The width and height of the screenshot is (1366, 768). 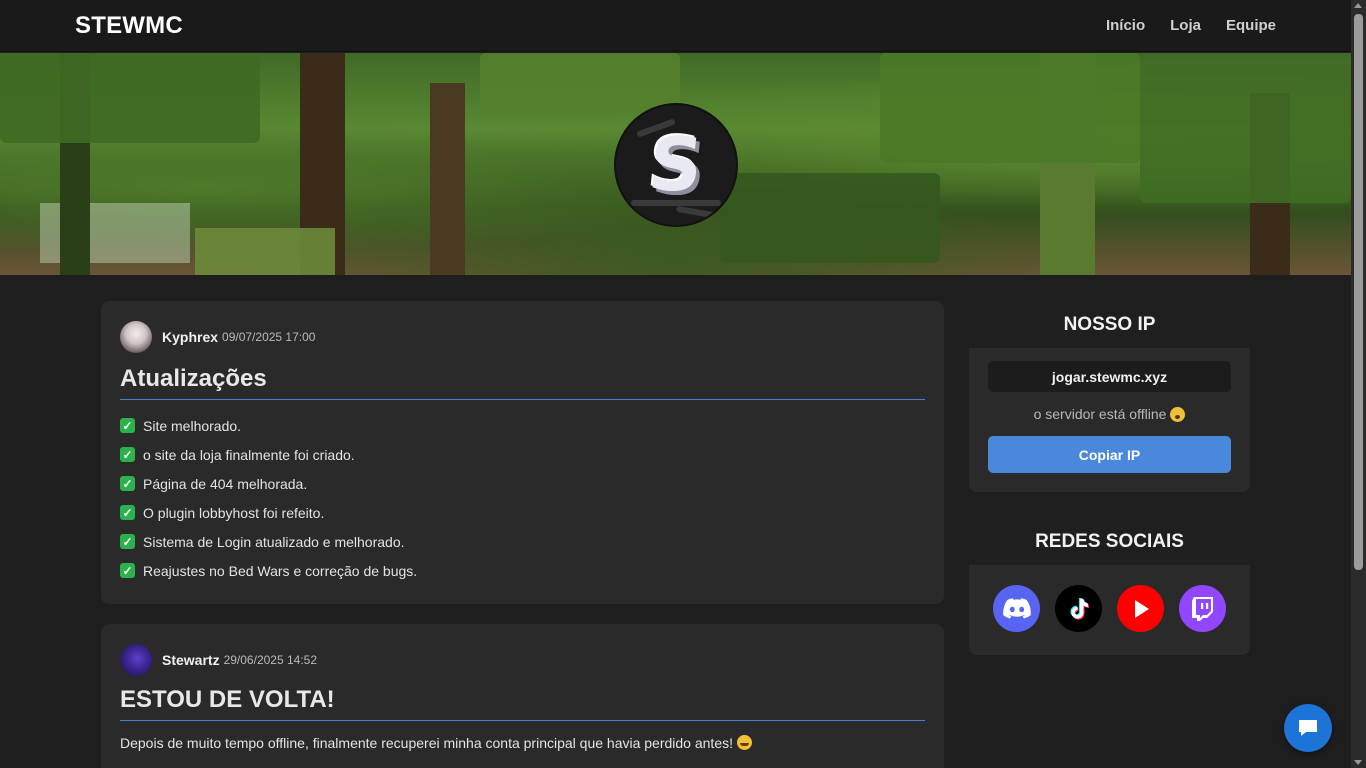 What do you see at coordinates (744, 742) in the screenshot?
I see `grinning-face-emoji-icon` at bounding box center [744, 742].